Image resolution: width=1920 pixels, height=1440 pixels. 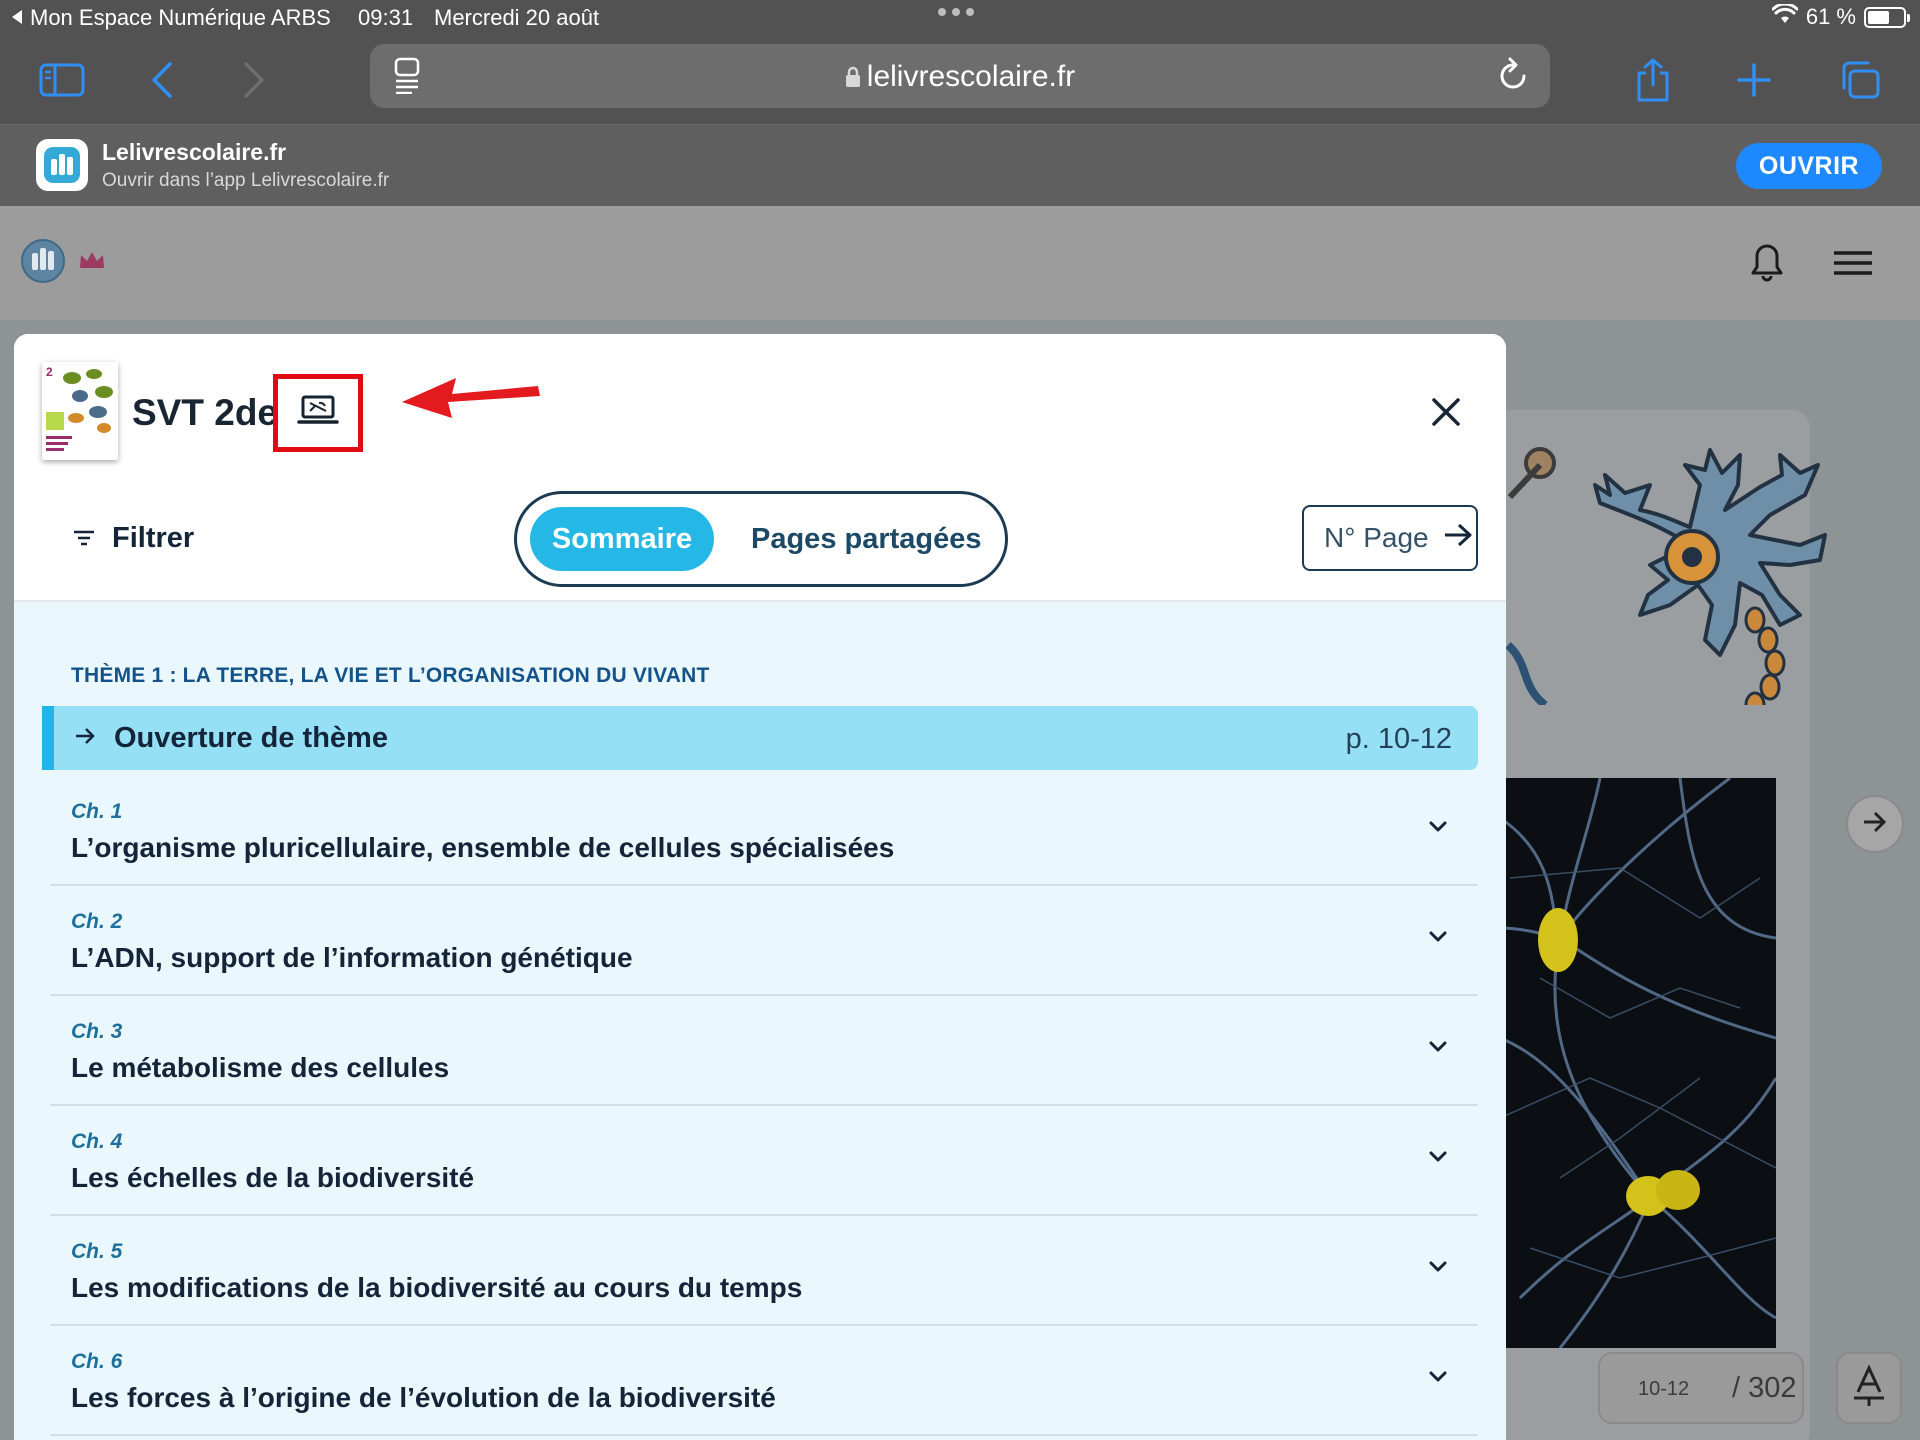 I want to click on projection-mode-button, so click(x=318, y=413).